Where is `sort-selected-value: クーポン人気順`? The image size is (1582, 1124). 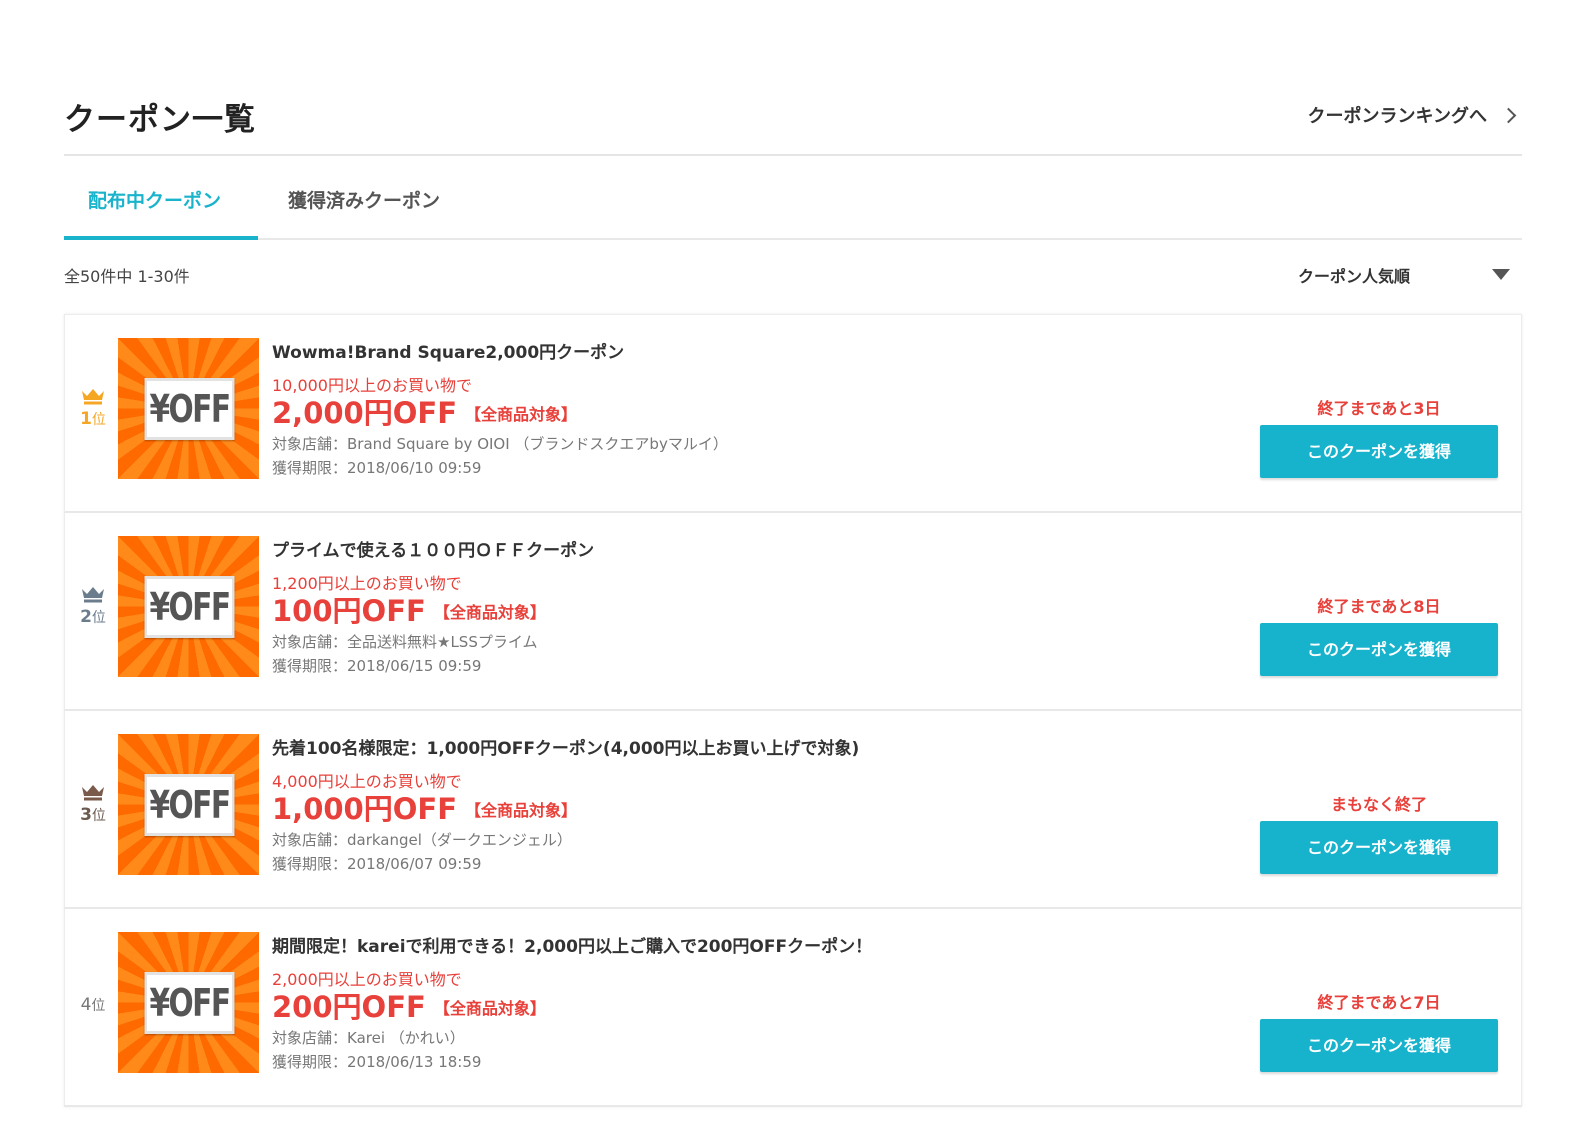
sort-selected-value: クーポン人気順 is located at coordinates (1354, 276).